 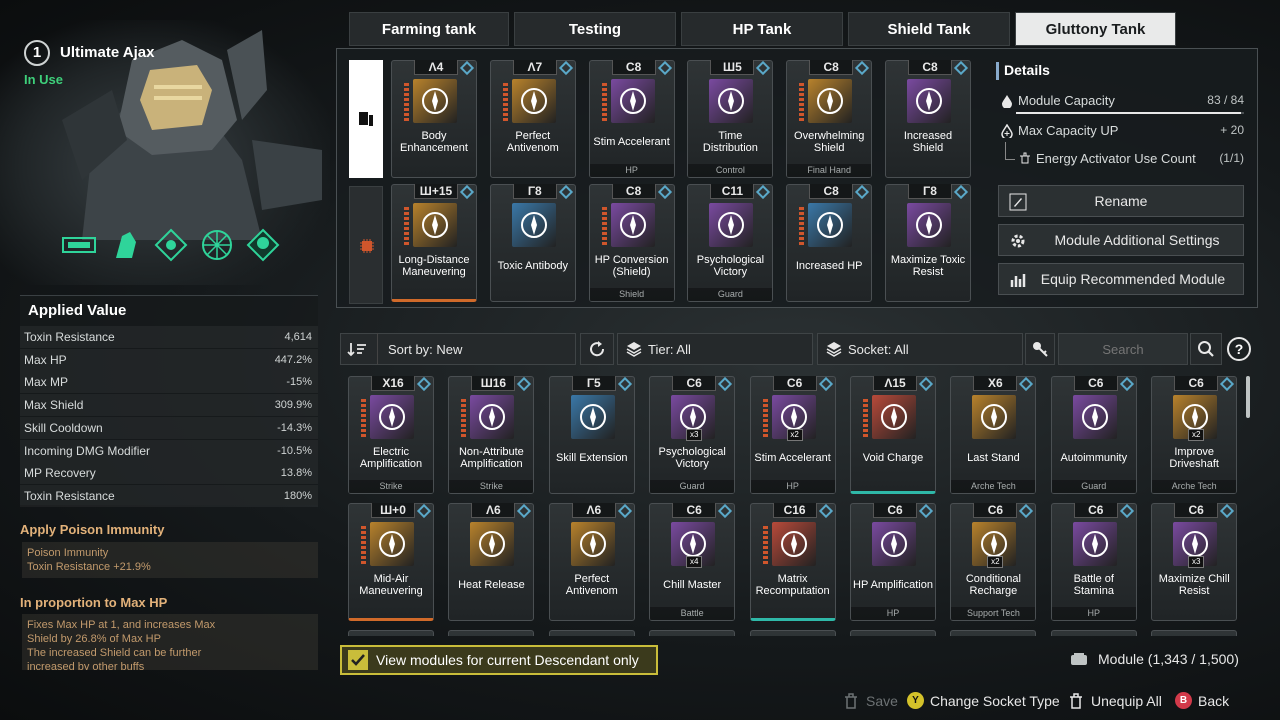 I want to click on max-capacity-value: + 20, so click(x=1232, y=130).